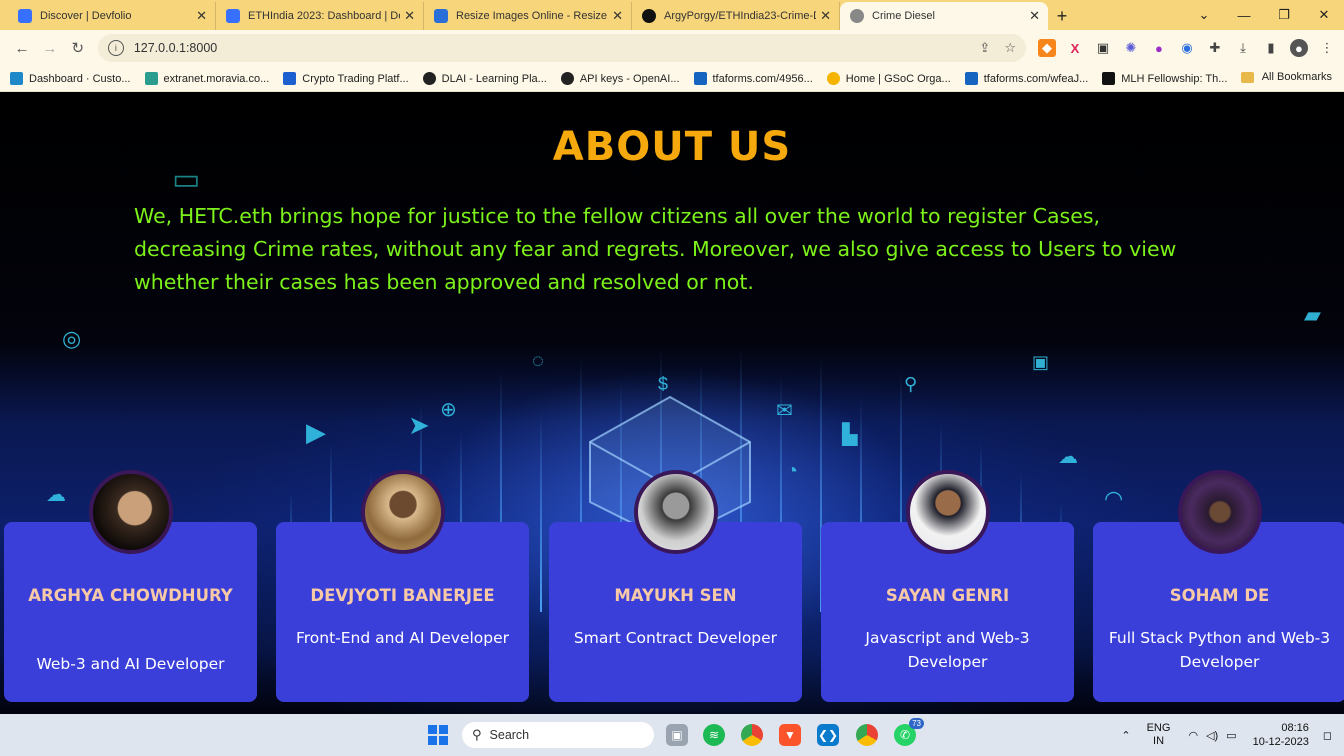 This screenshot has width=1344, height=756. What do you see at coordinates (1298, 48) in the screenshot?
I see `profile-avatar: ●` at bounding box center [1298, 48].